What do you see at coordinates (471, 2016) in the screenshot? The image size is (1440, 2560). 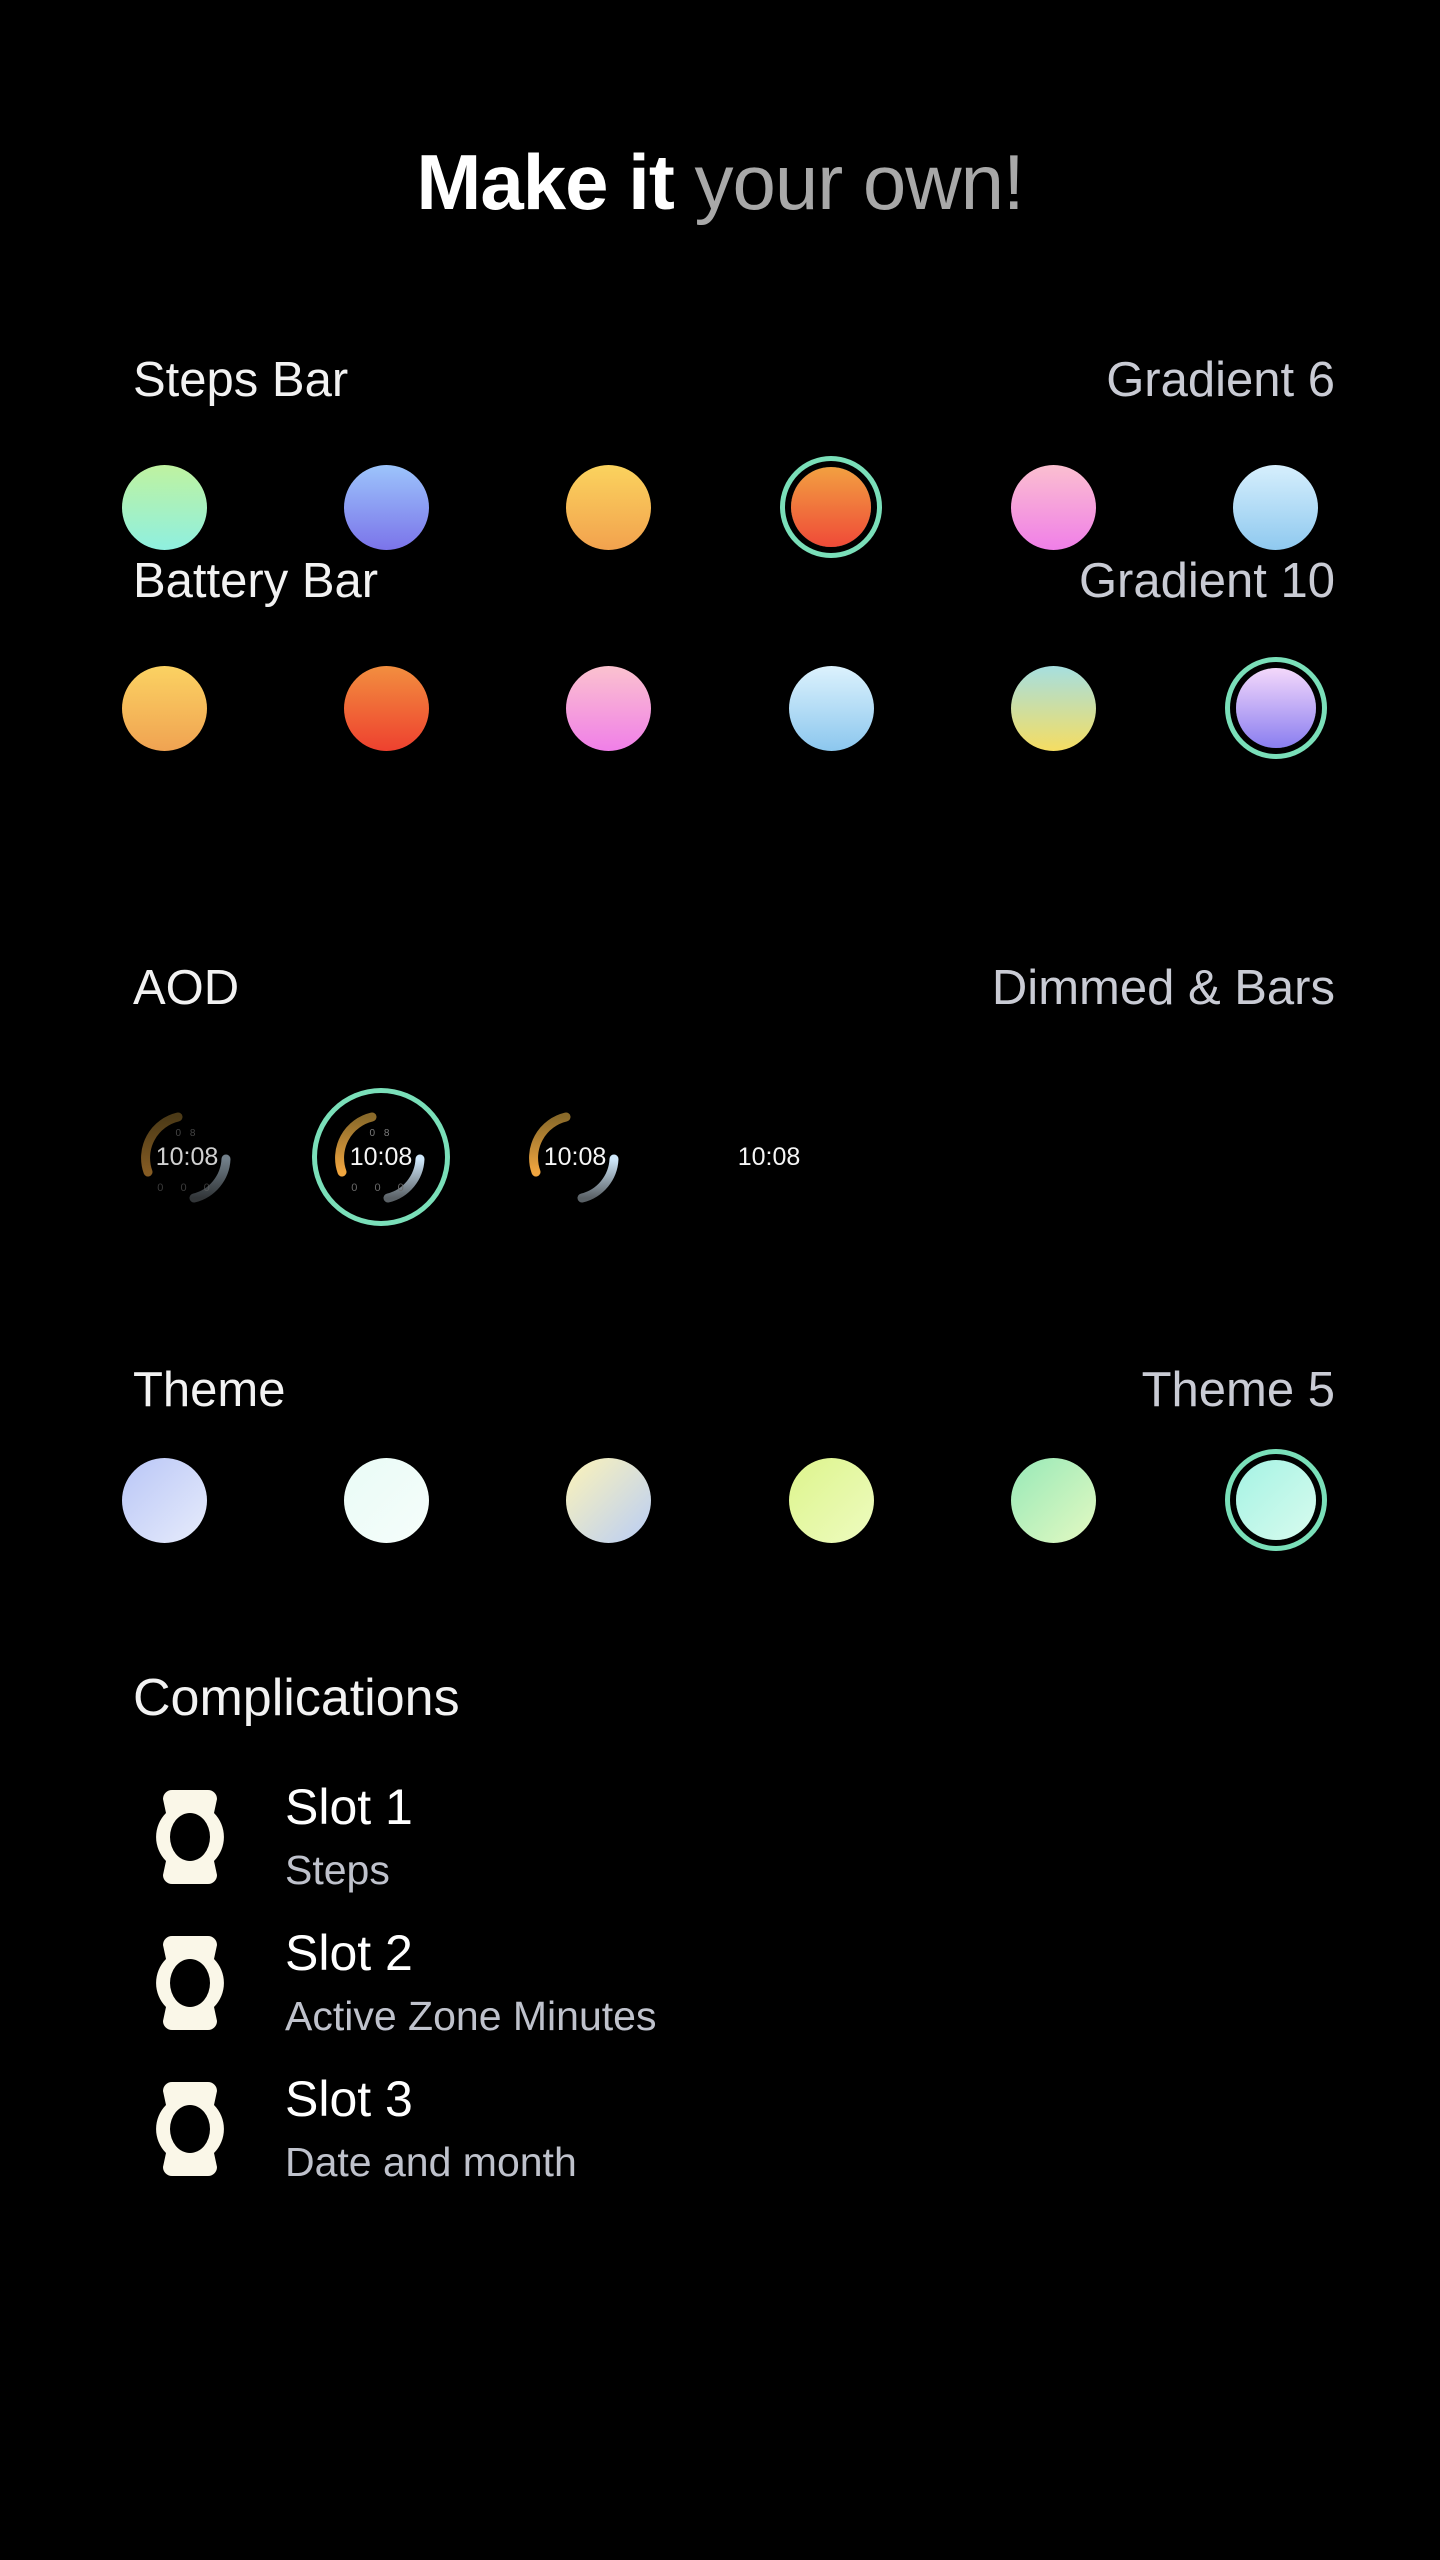 I see `complication-slot-value: Active Zone Minutes` at bounding box center [471, 2016].